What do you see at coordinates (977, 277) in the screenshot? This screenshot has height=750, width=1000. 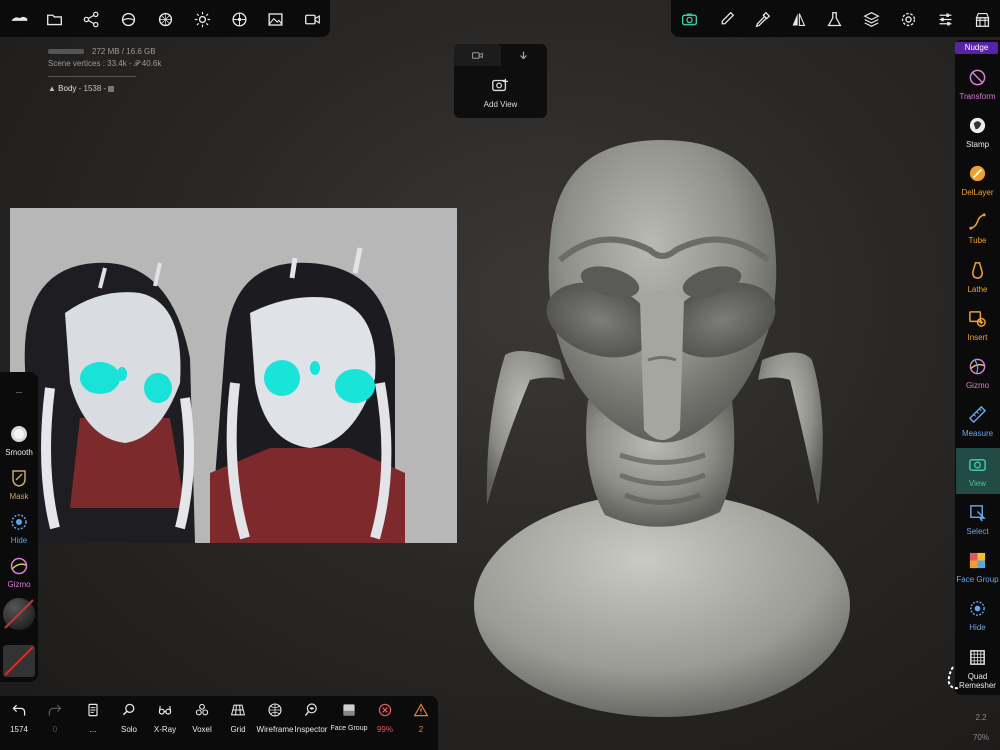 I see `tool-lathe: Lathe` at bounding box center [977, 277].